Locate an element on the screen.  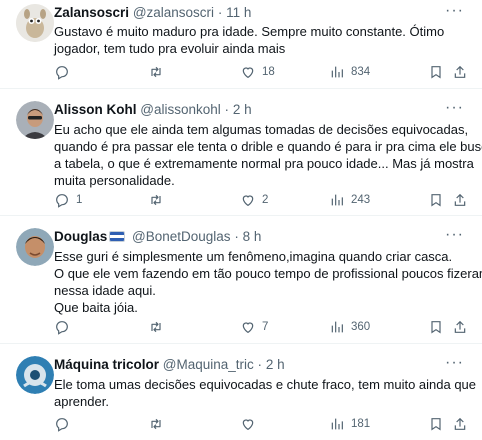
author-handle: @alissonkohl is located at coordinates (180, 109).